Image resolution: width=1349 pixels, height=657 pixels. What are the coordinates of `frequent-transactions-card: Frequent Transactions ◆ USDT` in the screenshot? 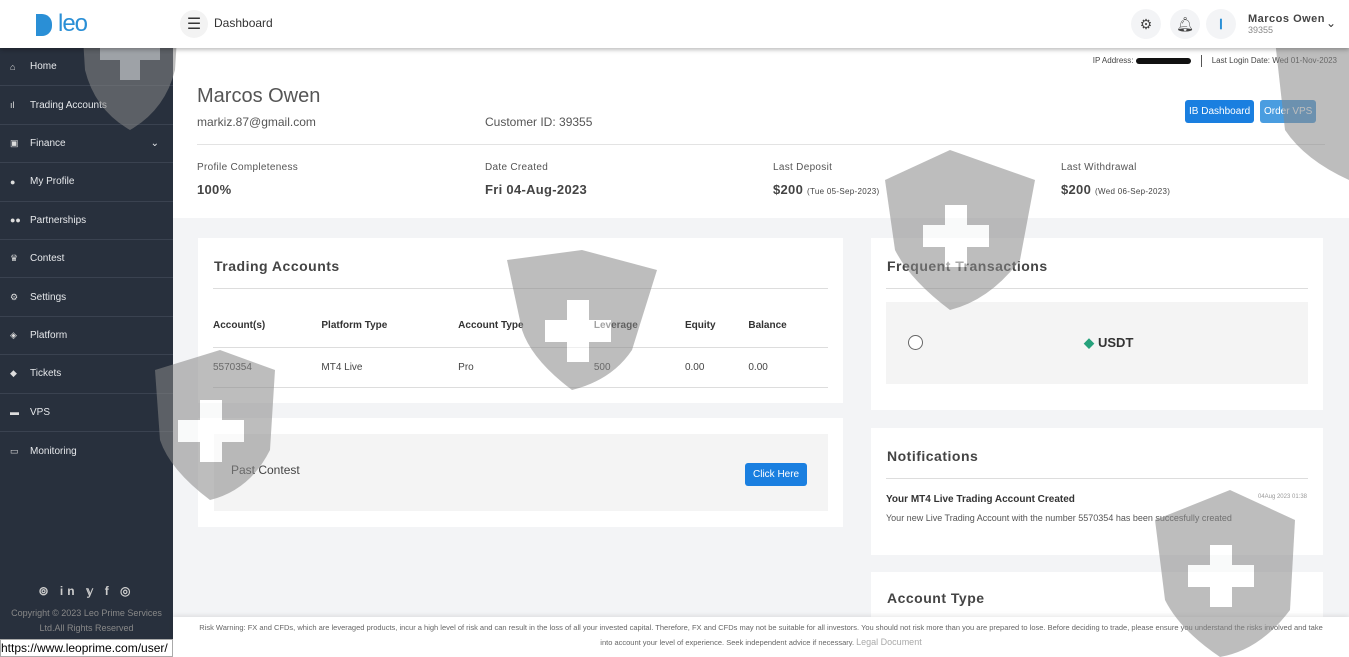 It's located at (1097, 324).